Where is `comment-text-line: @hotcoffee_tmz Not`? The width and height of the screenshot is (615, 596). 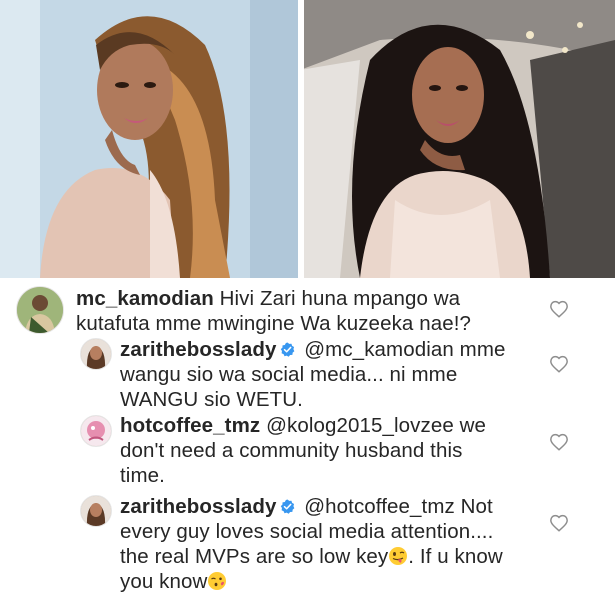
comment-text-line: @hotcoffee_tmz Not is located at coordinates (398, 506).